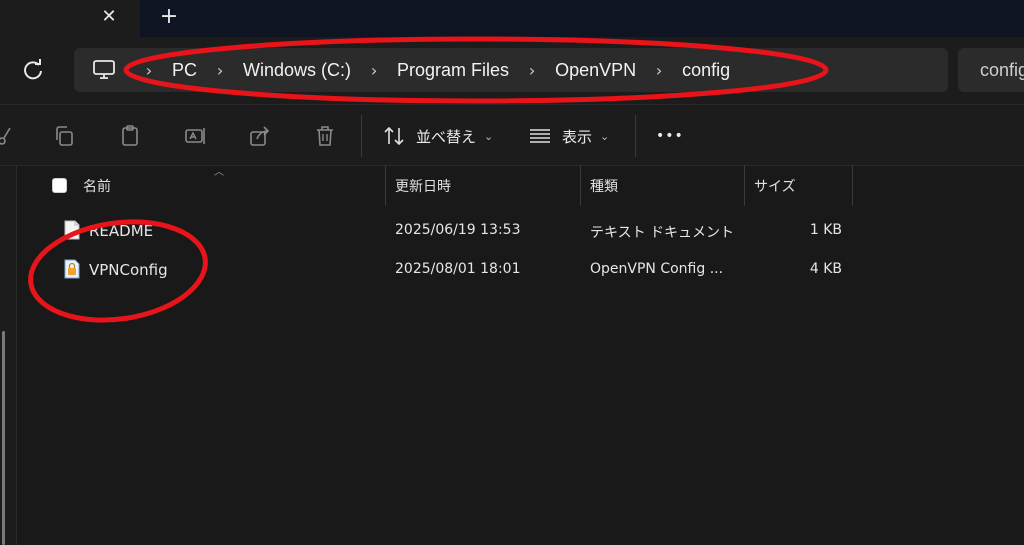 The image size is (1024, 545). Describe the element at coordinates (520, 186) in the screenshot. I see `column-header: ︿ 名前 更新日時 種類 サイズ` at that location.